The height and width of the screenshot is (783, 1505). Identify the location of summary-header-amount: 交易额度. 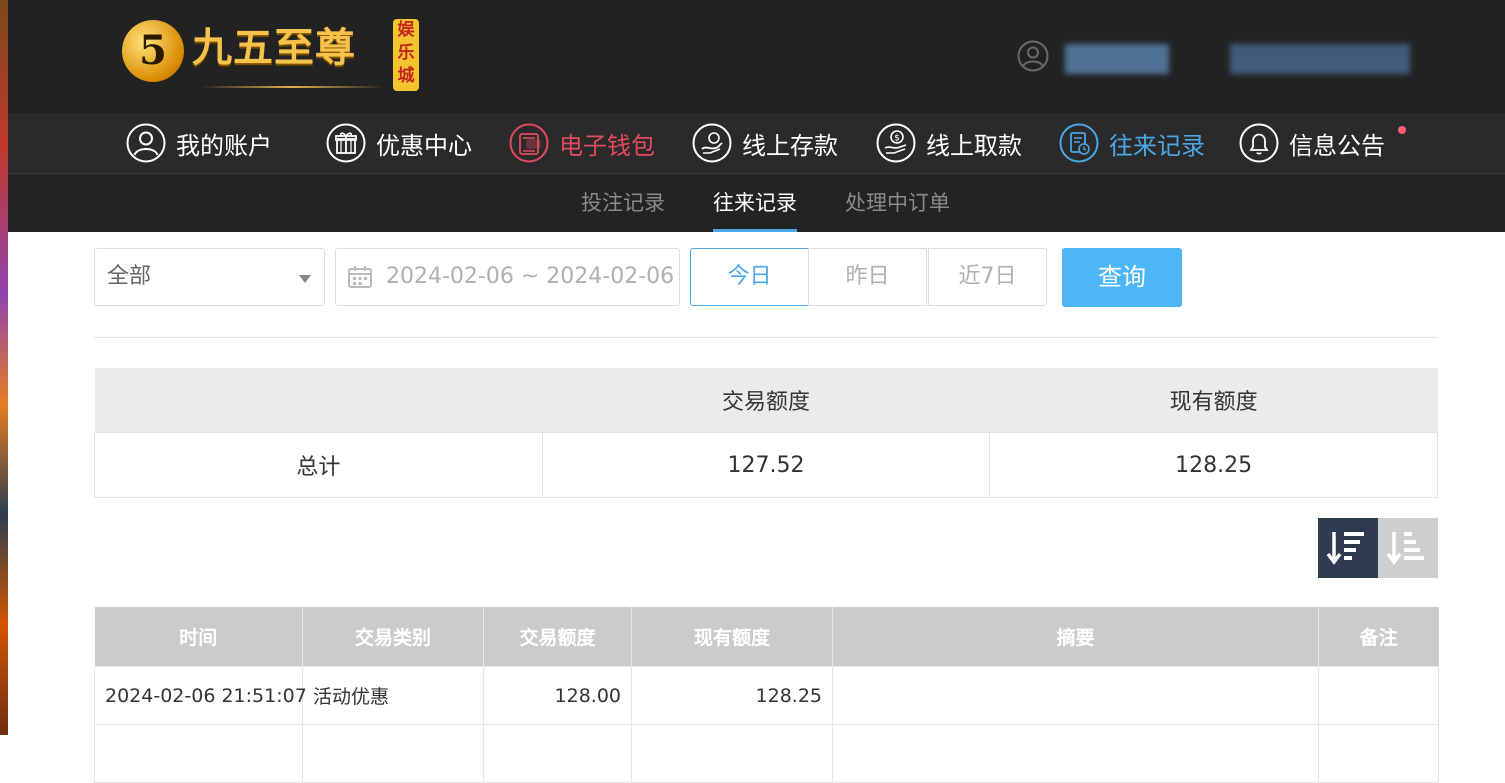
(766, 400).